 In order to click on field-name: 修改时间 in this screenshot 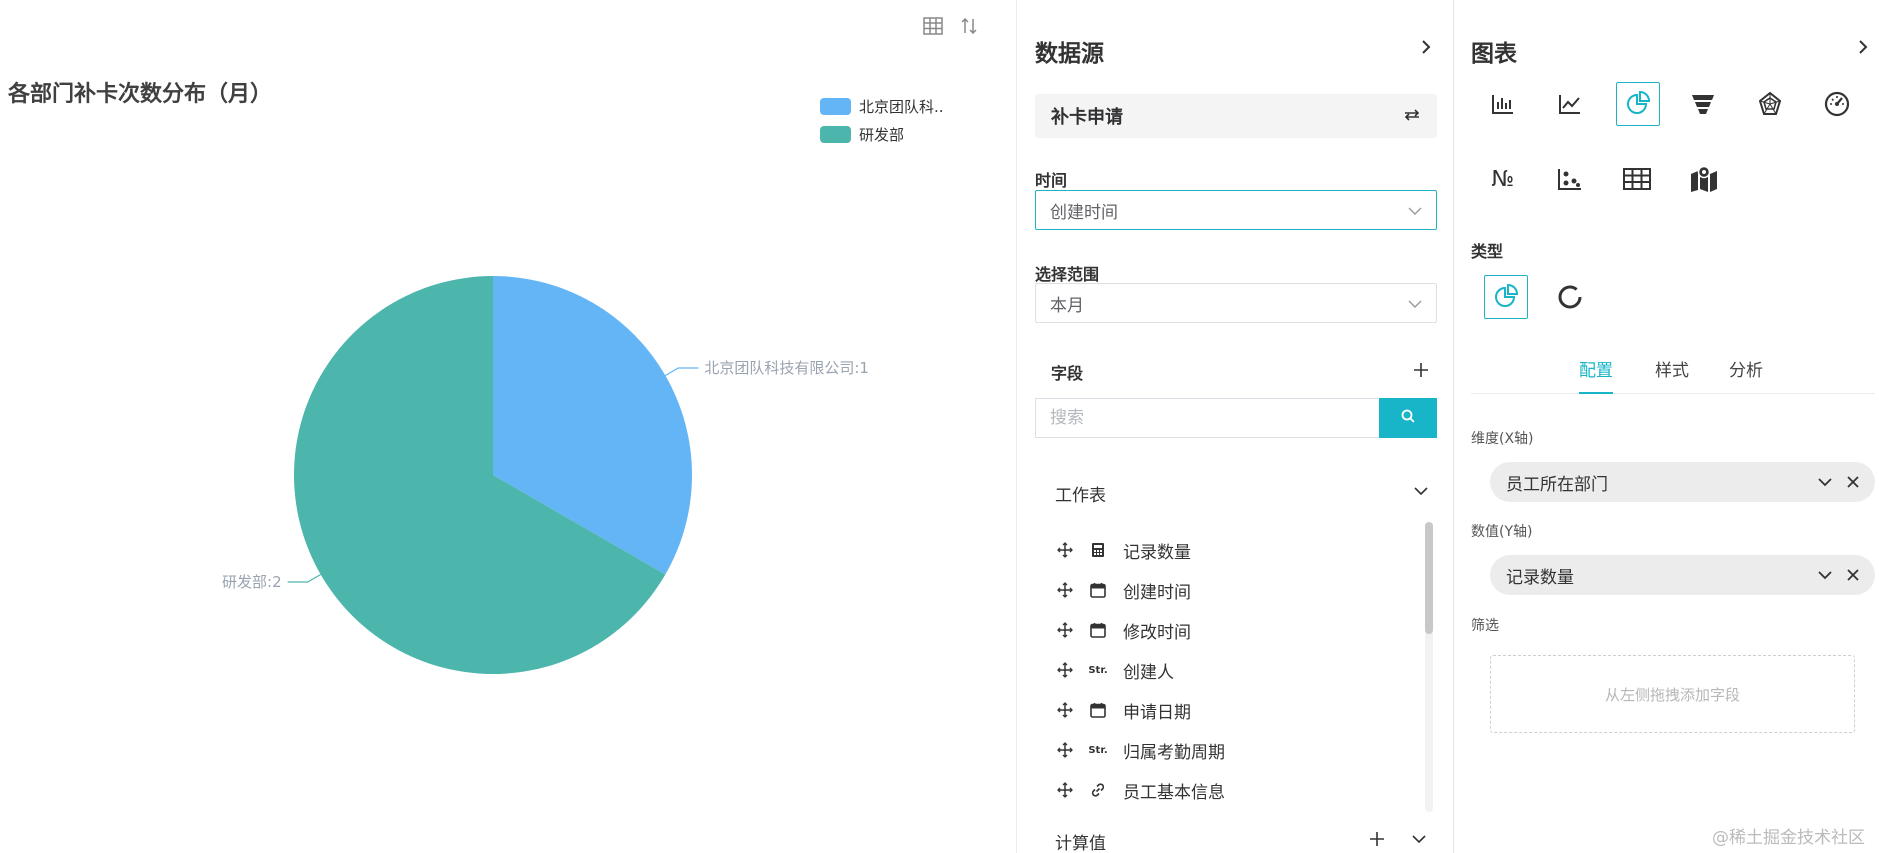, I will do `click(1157, 632)`.